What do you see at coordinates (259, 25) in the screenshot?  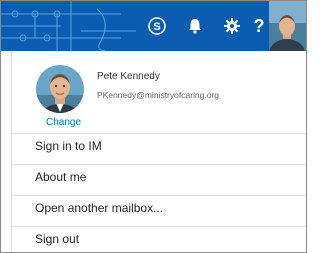 I see `help-icon: ?` at bounding box center [259, 25].